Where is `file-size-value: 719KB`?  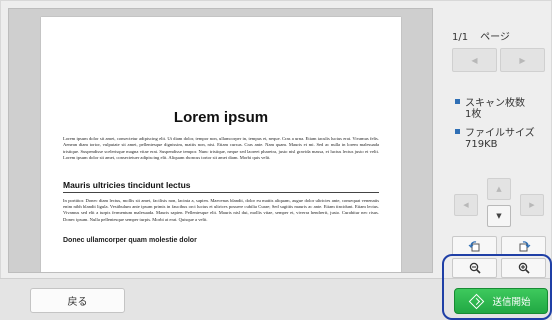
file-size-value: 719KB is located at coordinates (481, 144).